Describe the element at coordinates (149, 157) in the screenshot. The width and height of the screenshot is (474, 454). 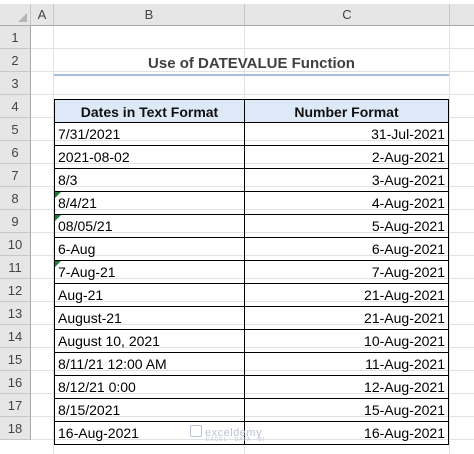
I see `text-date-cell: 2021-08-02` at that location.